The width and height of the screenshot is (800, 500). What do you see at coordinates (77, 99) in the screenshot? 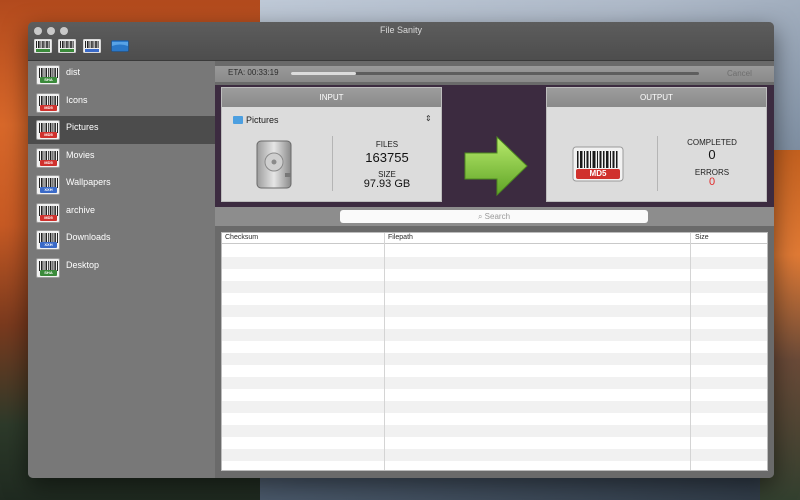
I see `sidebar-item-label: Icons` at bounding box center [77, 99].